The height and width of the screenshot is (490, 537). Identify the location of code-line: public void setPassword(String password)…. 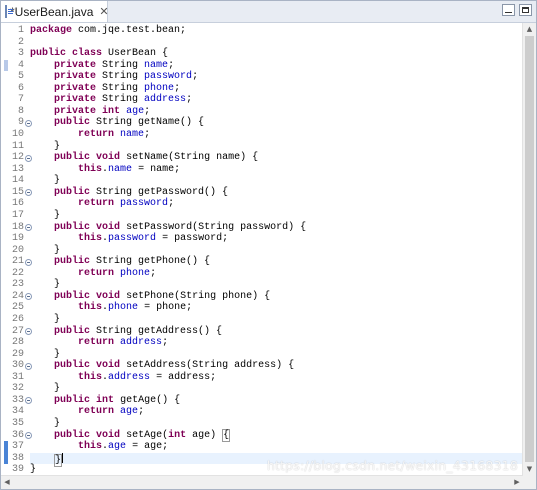
(168, 228).